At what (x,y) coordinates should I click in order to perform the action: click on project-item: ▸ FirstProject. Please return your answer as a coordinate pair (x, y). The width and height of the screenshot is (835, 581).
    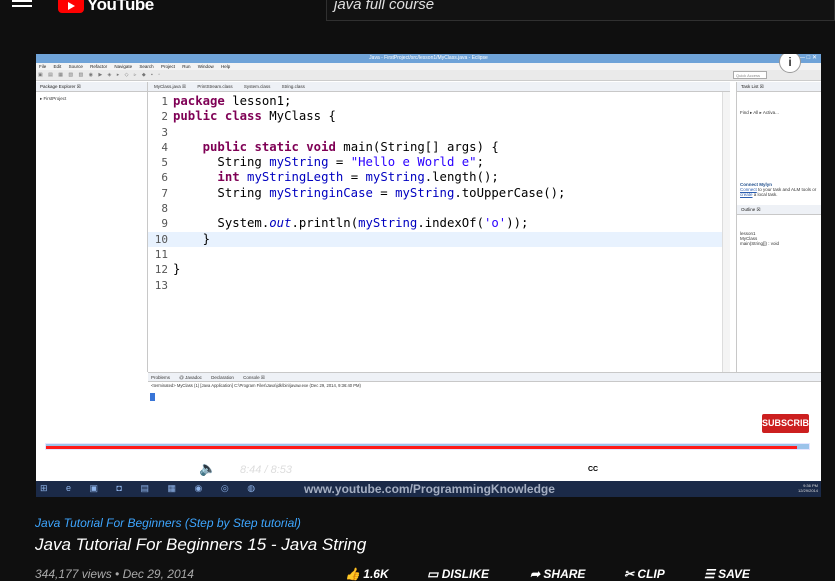
    Looking at the image, I should click on (53, 98).